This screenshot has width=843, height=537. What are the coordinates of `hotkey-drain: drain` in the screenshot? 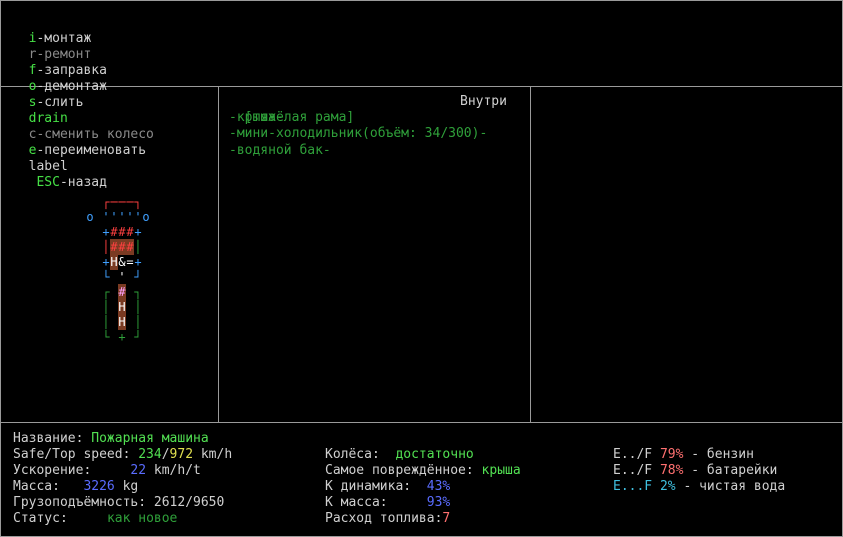 It's located at (48, 118).